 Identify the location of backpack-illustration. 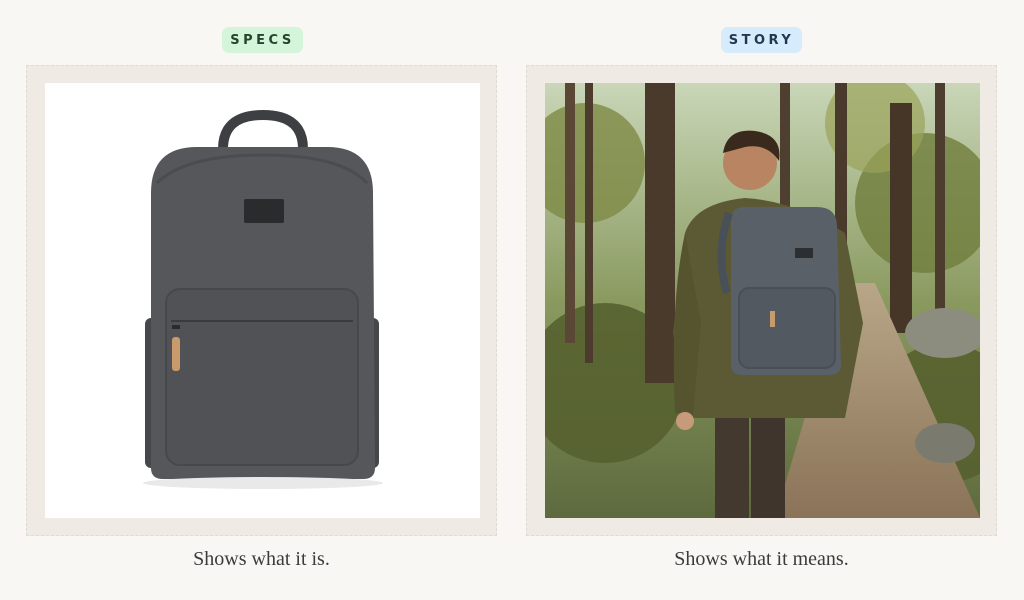
(263, 299).